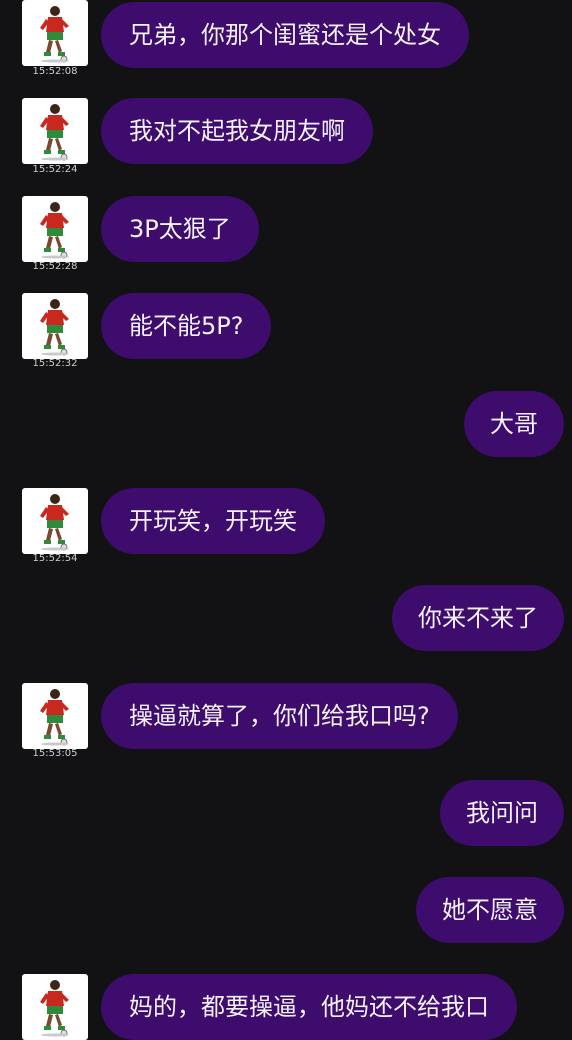 The height and width of the screenshot is (1040, 572). Describe the element at coordinates (55, 558) in the screenshot. I see `message-timestamp: 15:52:54` at that location.